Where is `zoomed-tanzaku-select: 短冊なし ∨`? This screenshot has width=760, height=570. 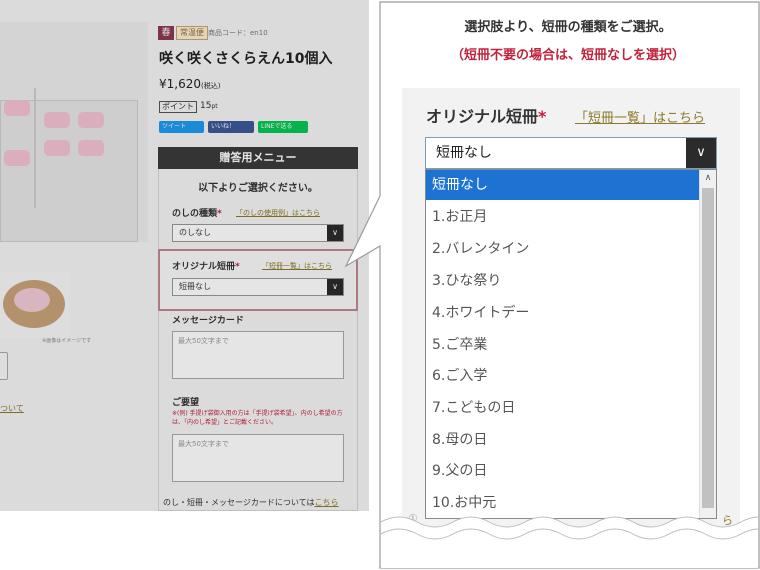 zoomed-tanzaku-select: 短冊なし ∨ is located at coordinates (571, 153).